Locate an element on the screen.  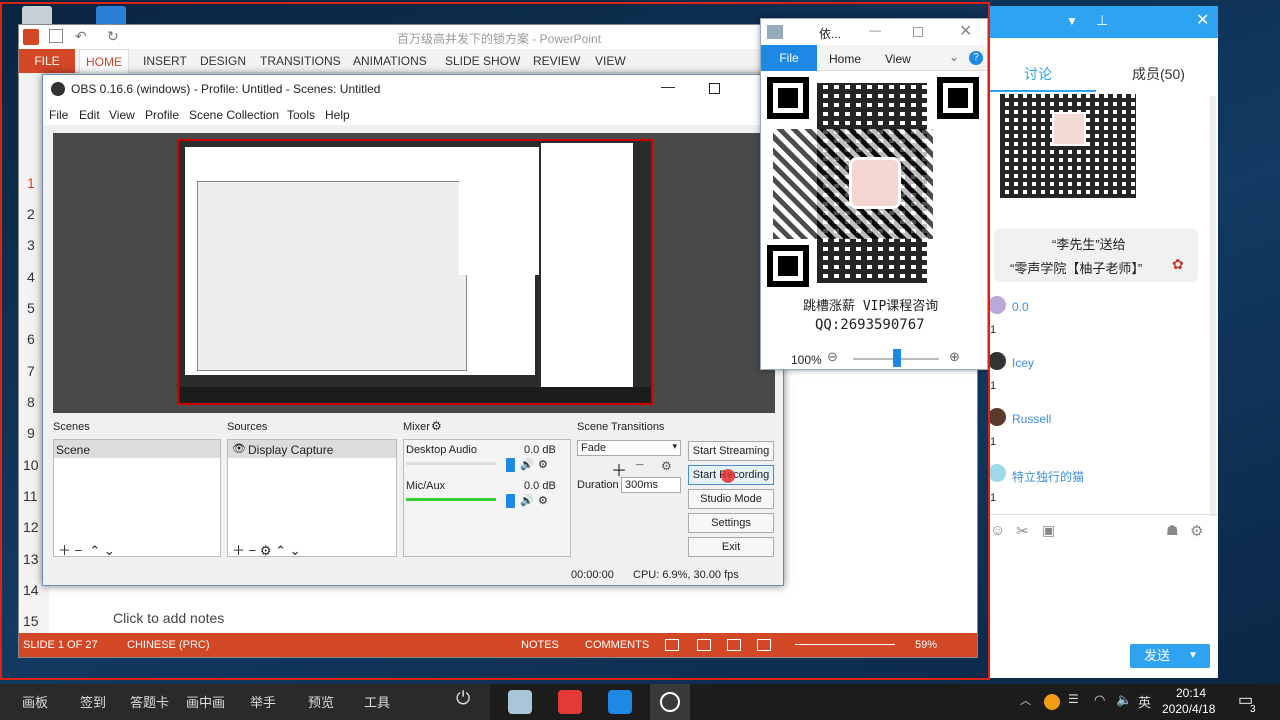
slide-number: 4 is located at coordinates (31, 277).